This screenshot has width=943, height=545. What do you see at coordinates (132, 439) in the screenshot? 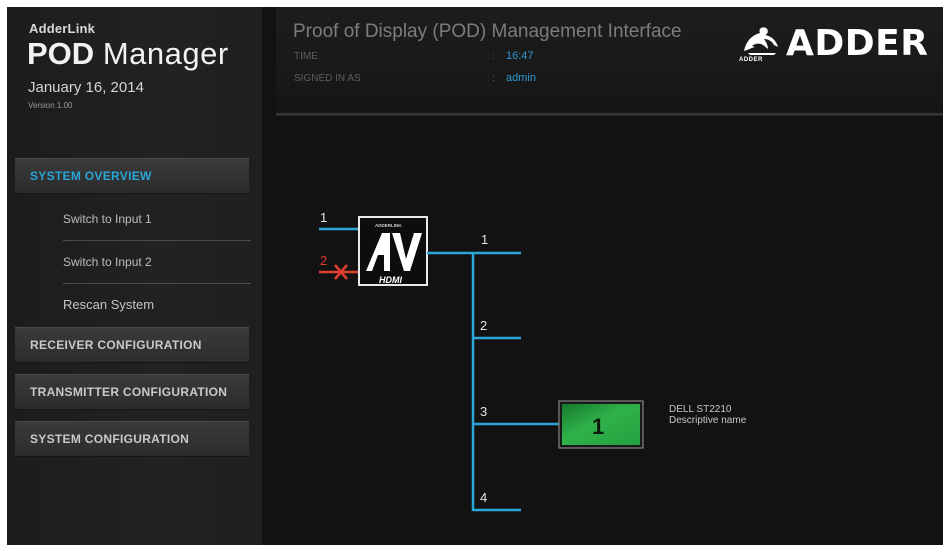
I see `menu-system-configuration: SYSTEM CONFIGURATION` at bounding box center [132, 439].